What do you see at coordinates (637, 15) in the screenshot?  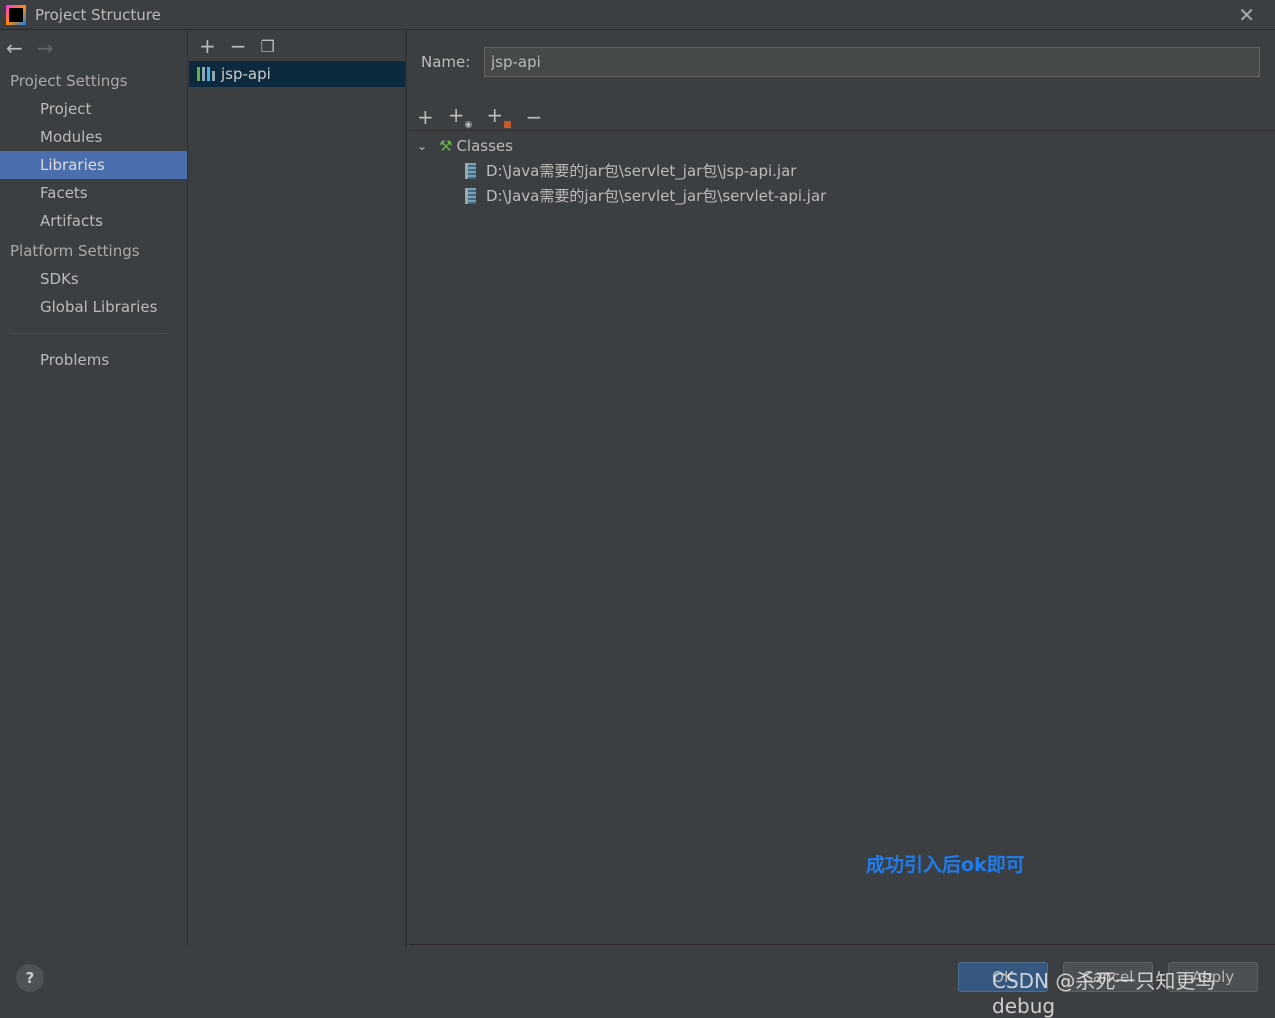 I see `title-bar: Project Structure ✕` at bounding box center [637, 15].